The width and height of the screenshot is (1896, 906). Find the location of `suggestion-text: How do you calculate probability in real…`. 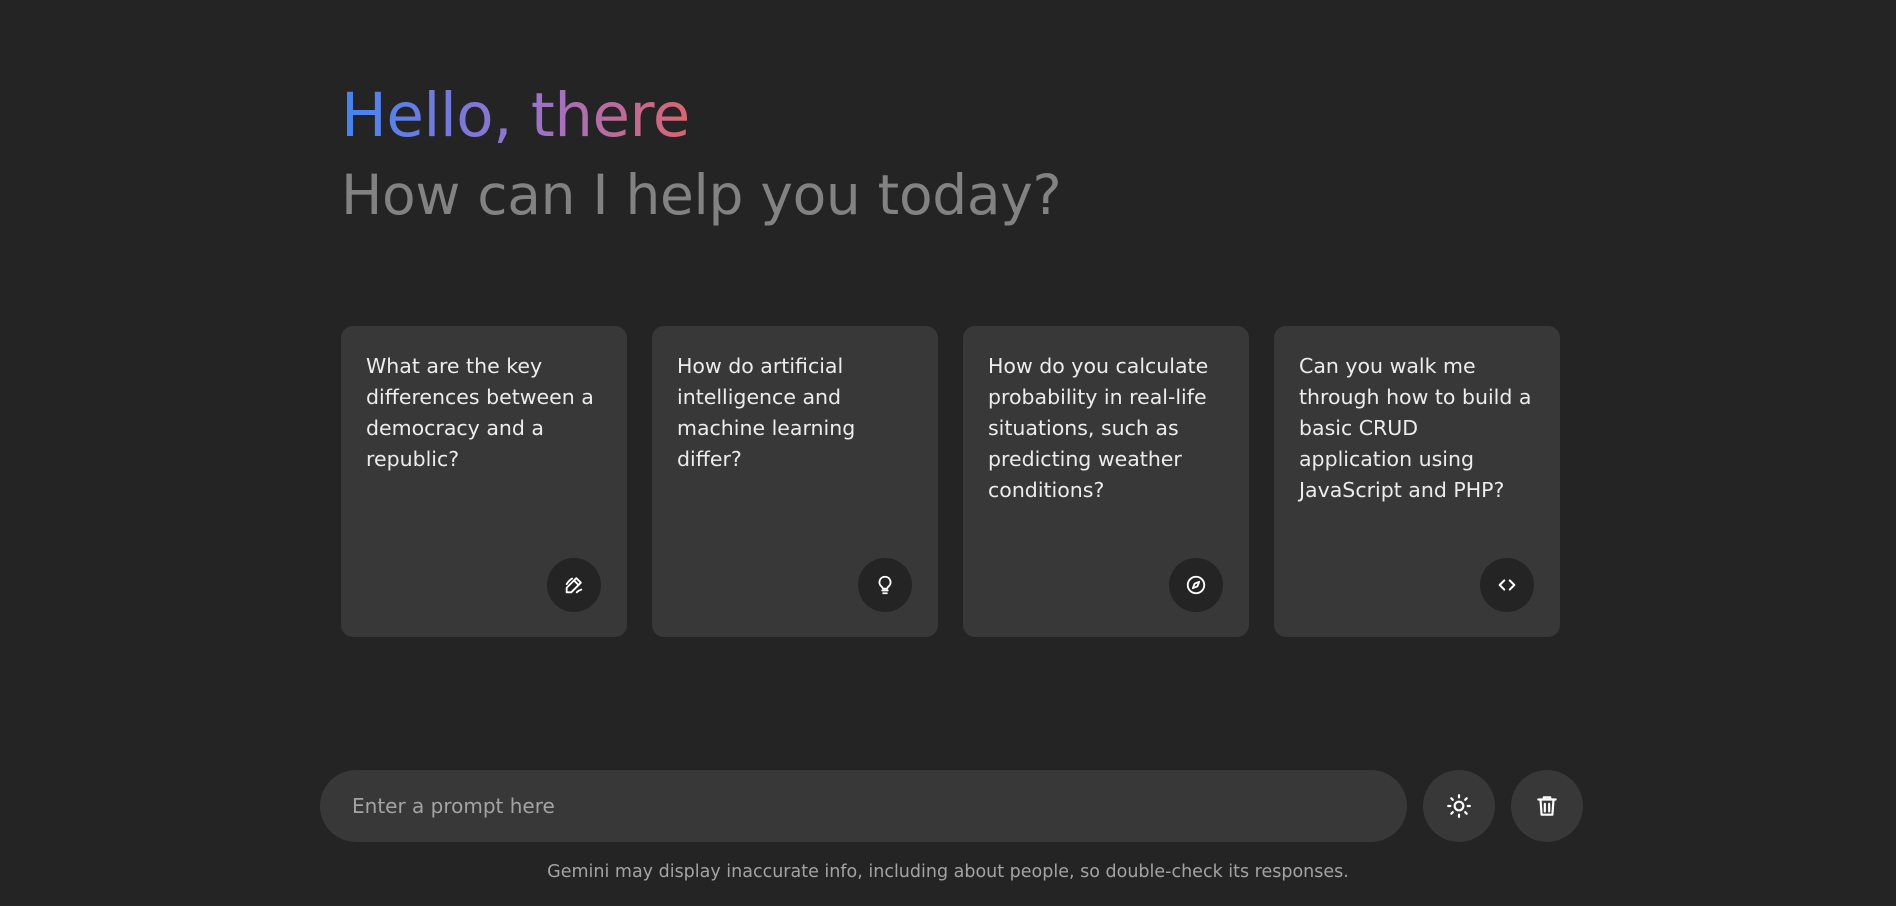

suggestion-text: How do you calculate probability in real… is located at coordinates (1098, 428).